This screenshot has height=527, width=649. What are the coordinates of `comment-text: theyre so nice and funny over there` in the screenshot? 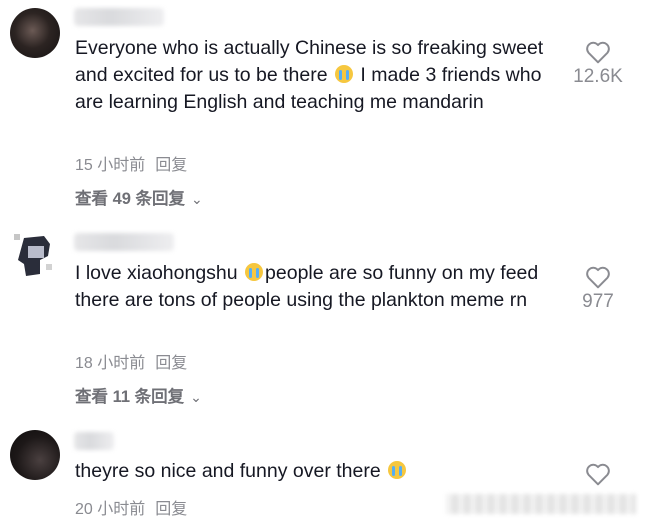 It's located at (310, 471).